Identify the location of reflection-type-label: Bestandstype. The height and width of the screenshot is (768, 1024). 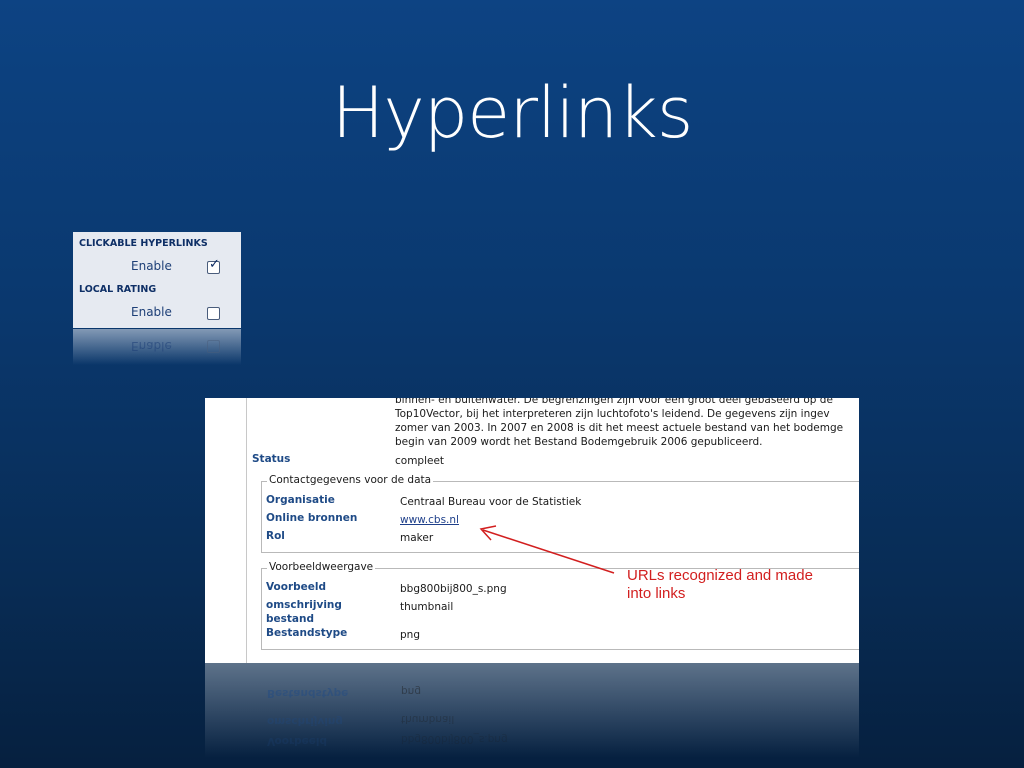
(308, 693).